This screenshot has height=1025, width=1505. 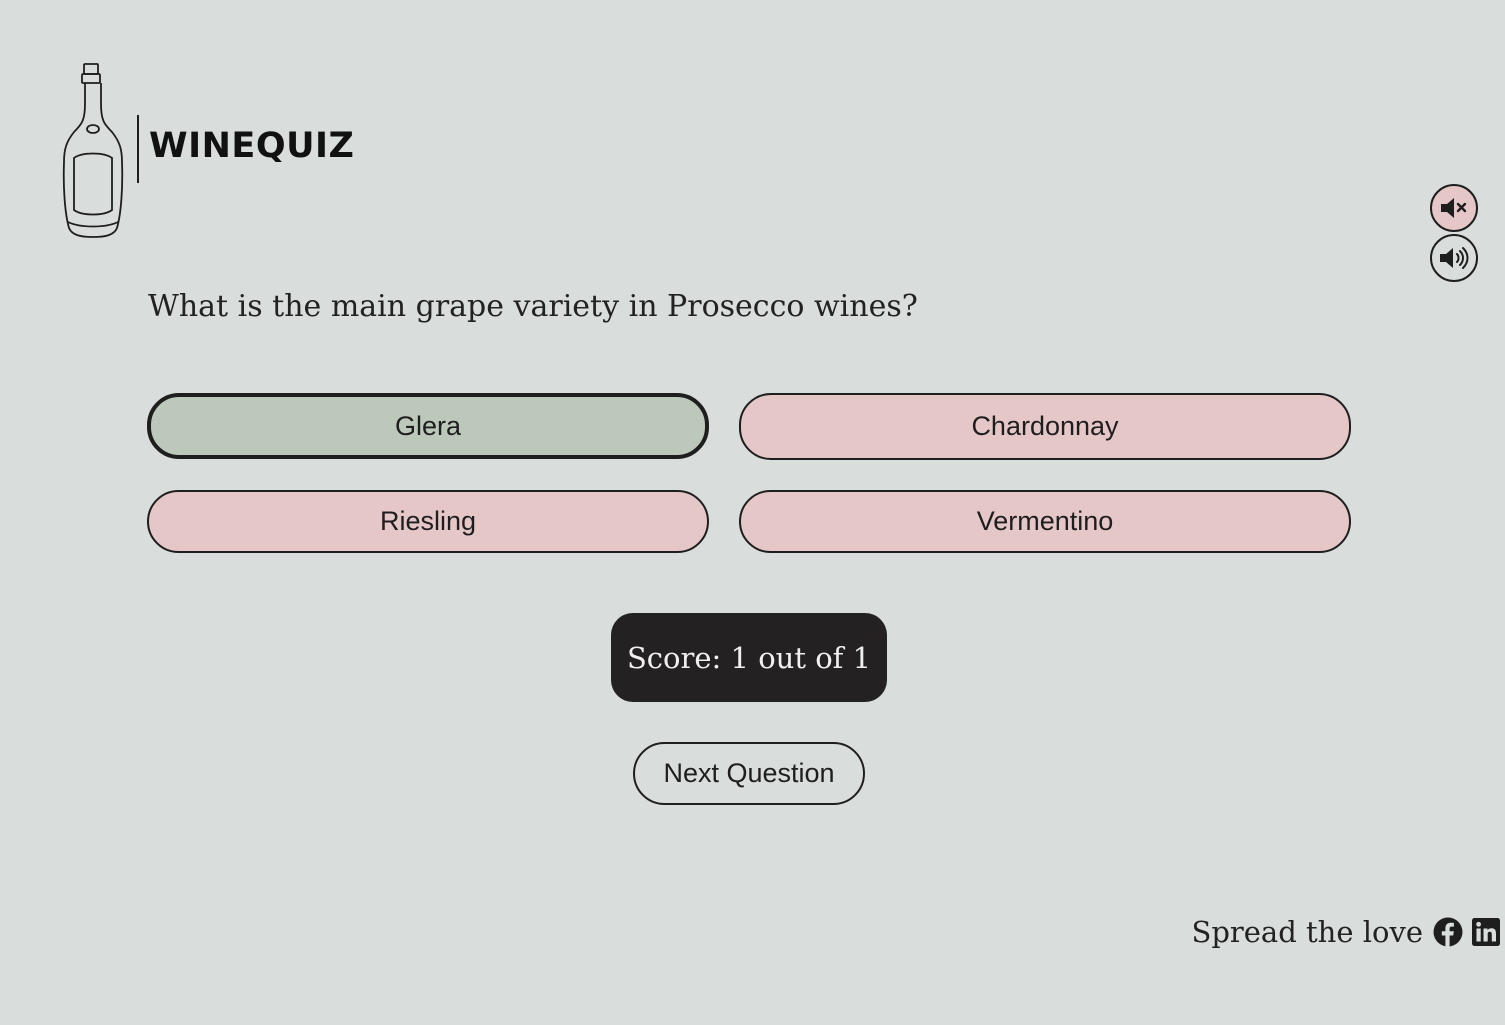 I want to click on next-question-button: Next Question, so click(x=749, y=773).